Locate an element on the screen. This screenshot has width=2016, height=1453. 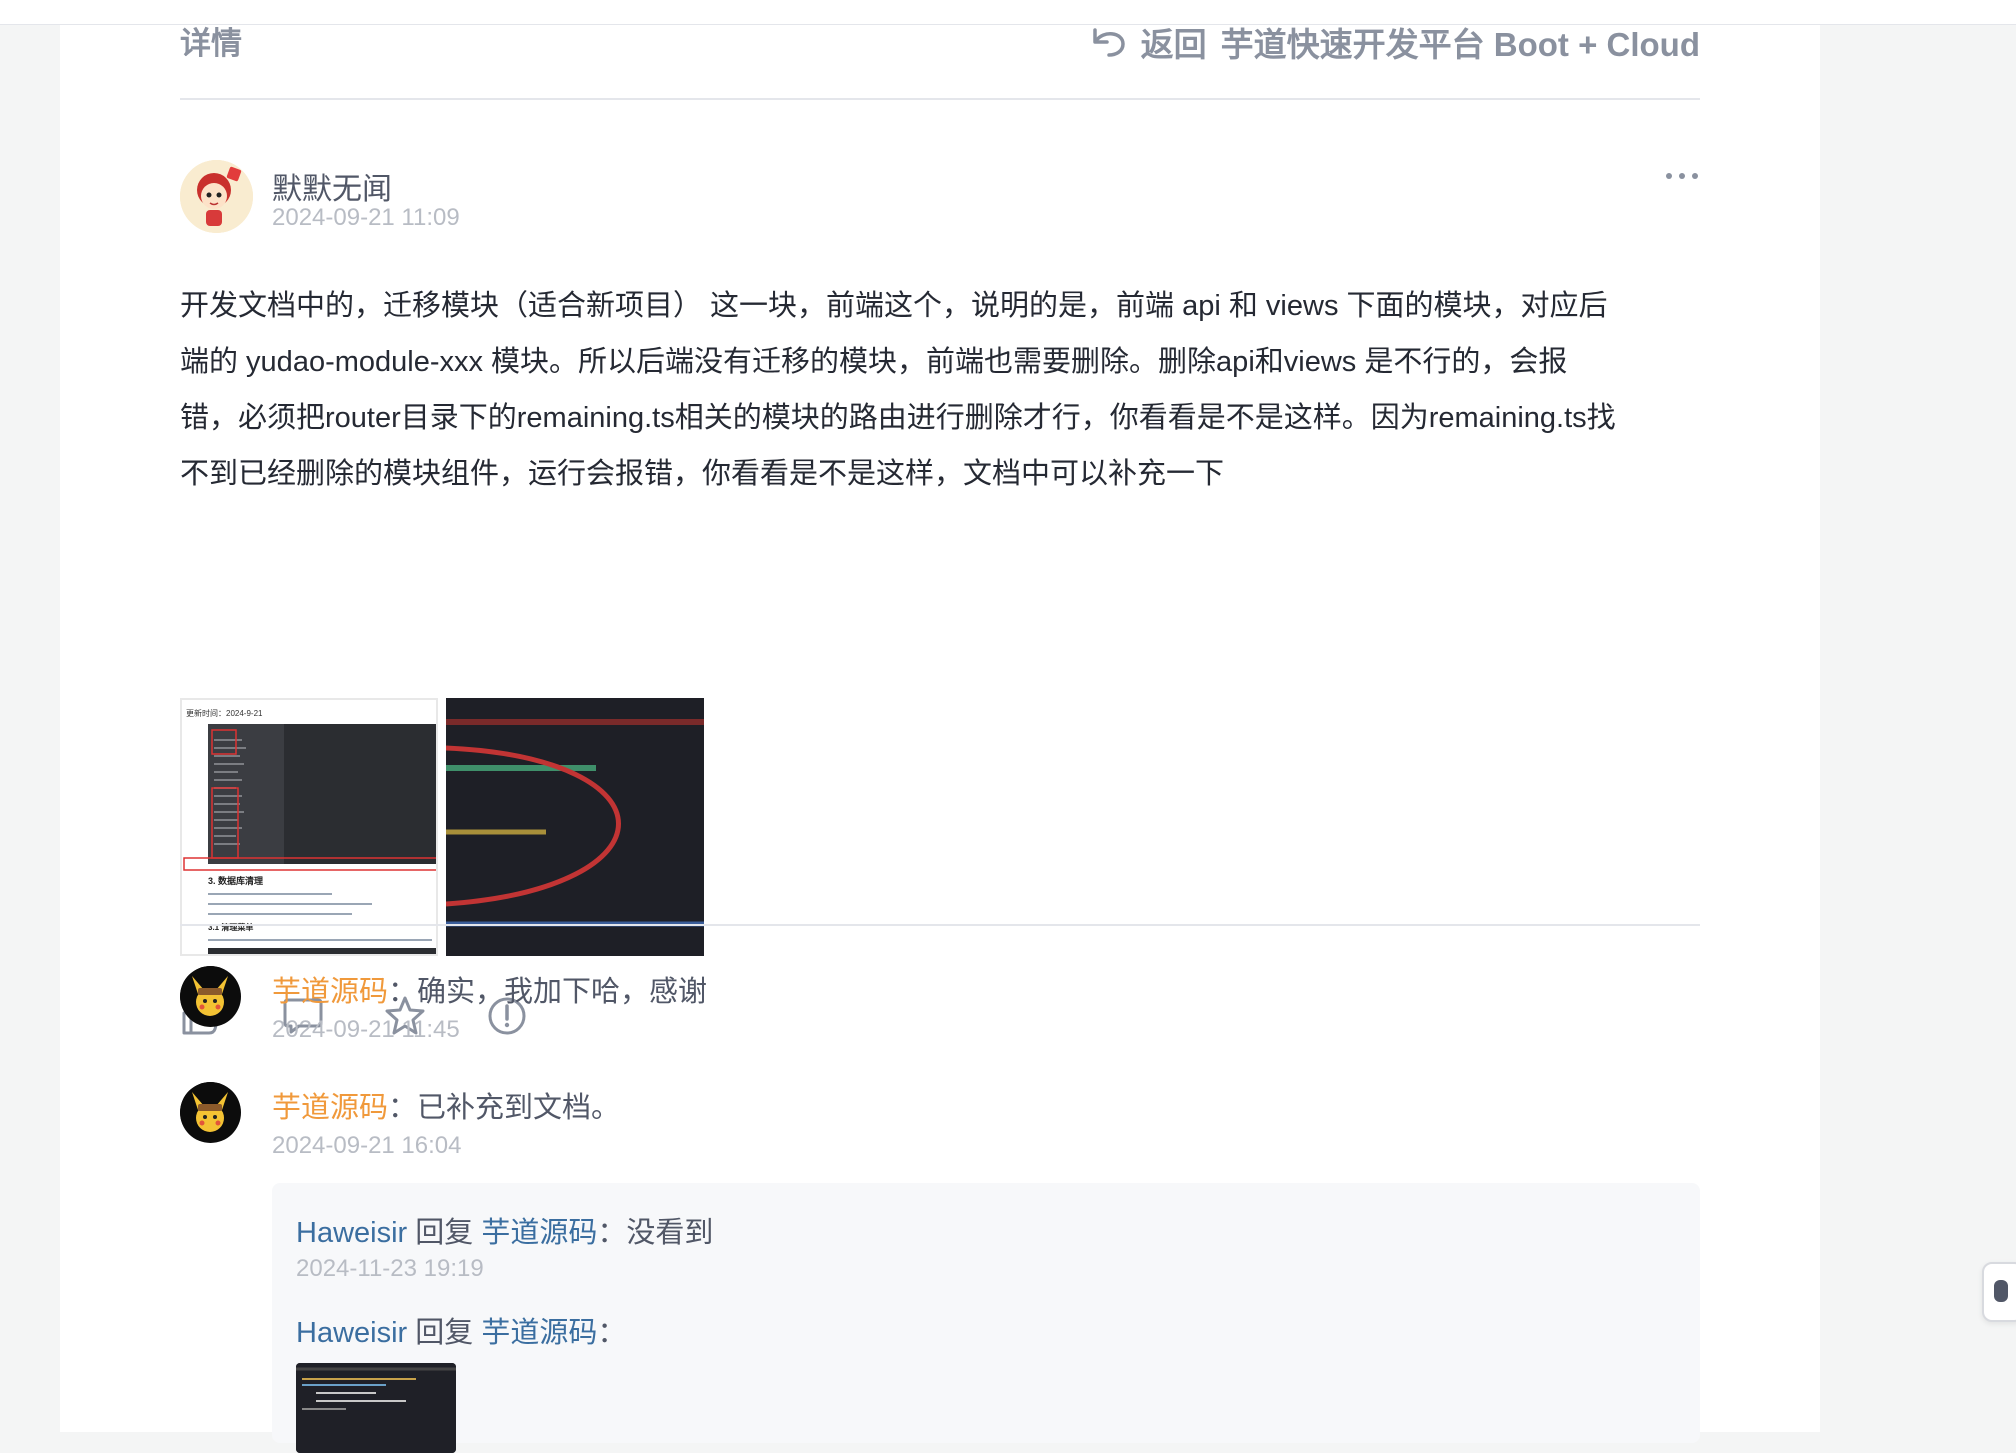
comment-time: 2024-09-21 16:04 is located at coordinates (367, 1145).